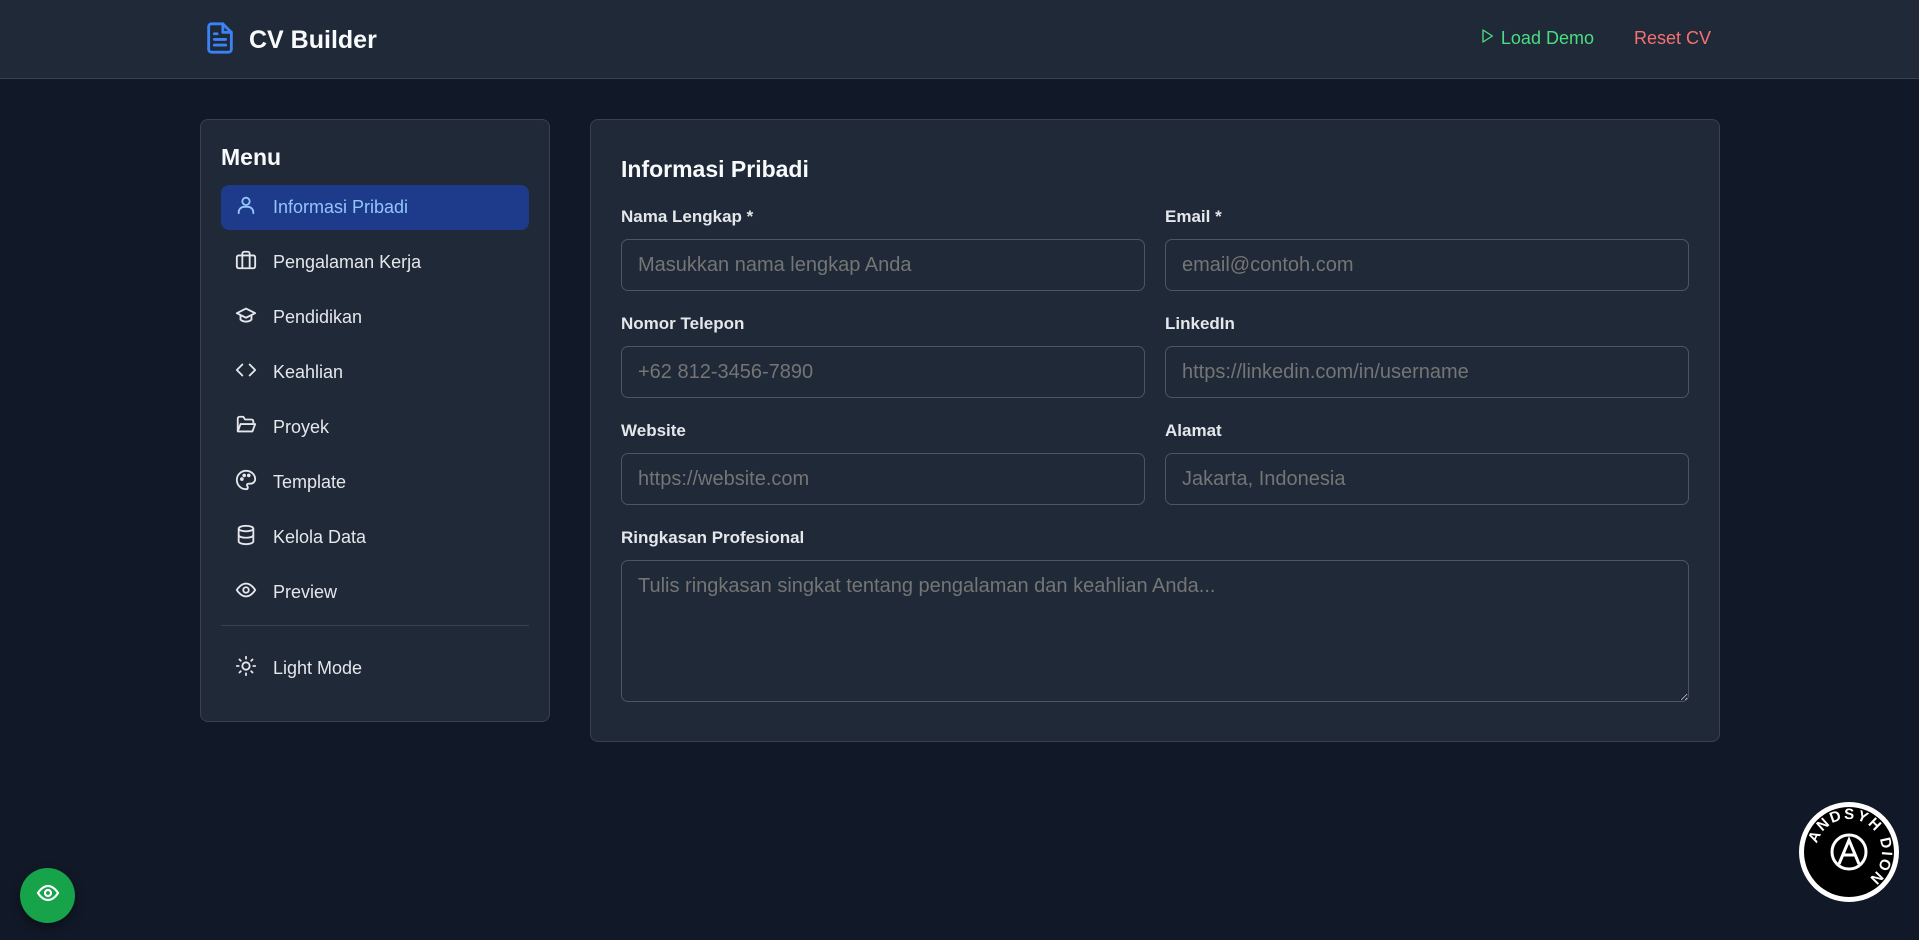 This screenshot has height=940, width=1919. I want to click on menu-title: Menu, so click(251, 157).